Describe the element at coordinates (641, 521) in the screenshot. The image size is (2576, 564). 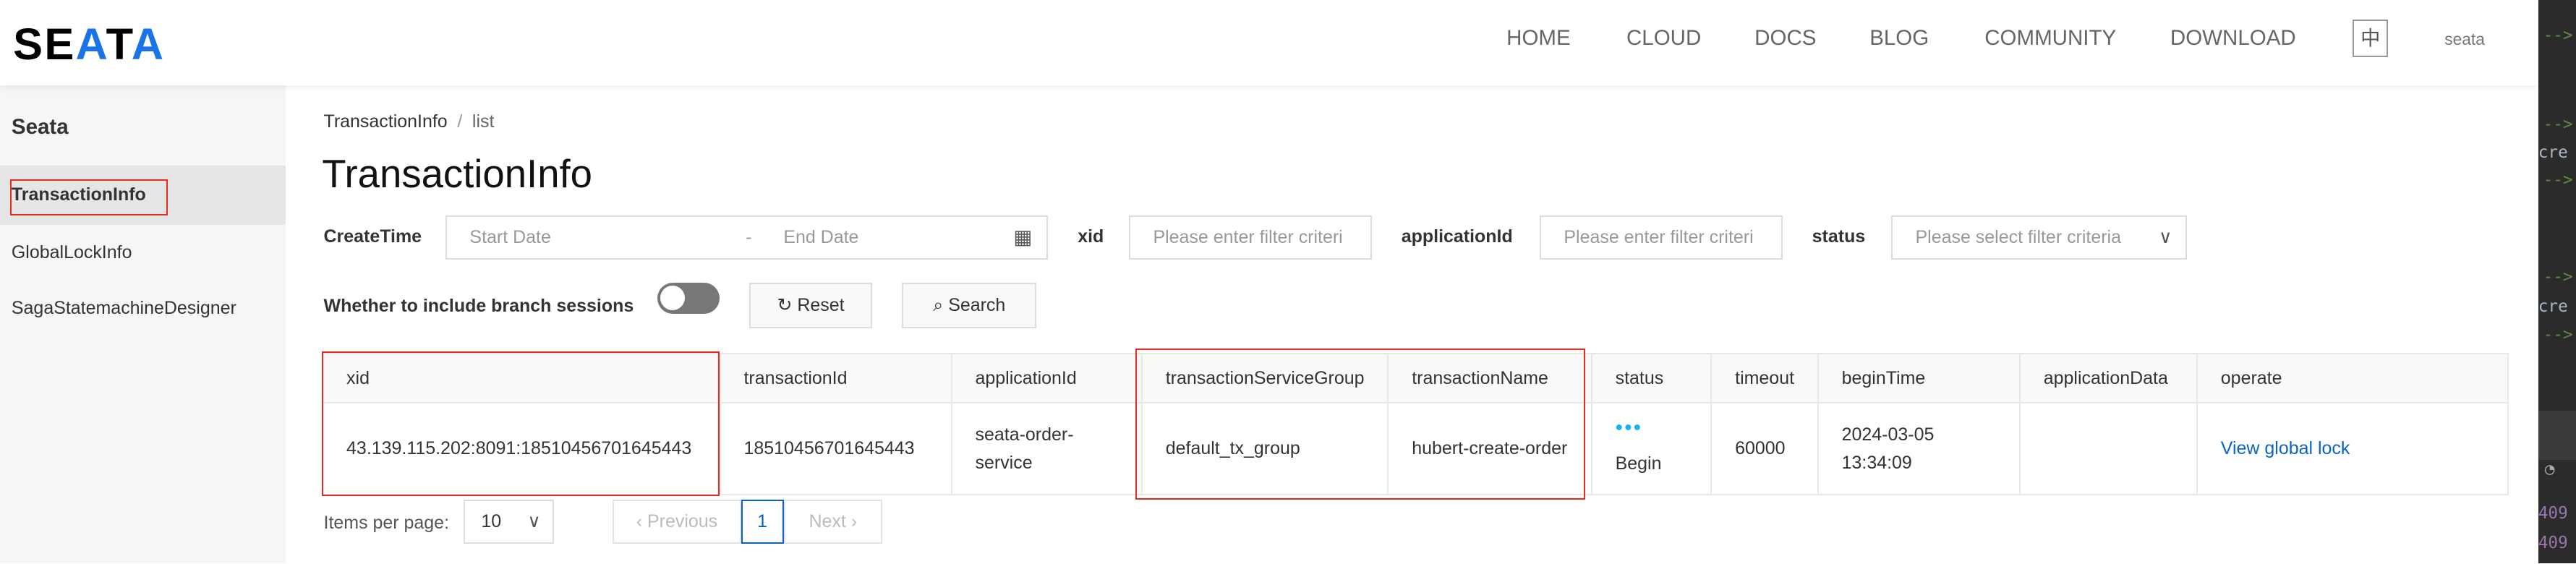
I see `chevron-left-icon: ‹` at that location.